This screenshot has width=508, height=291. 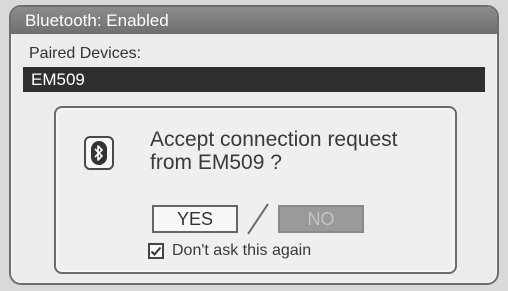 I want to click on checkmark-icon, so click(x=156, y=251).